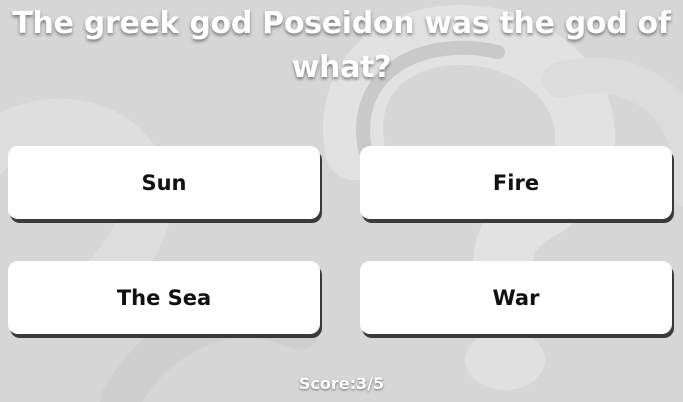 The image size is (683, 402). Describe the element at coordinates (164, 297) in the screenshot. I see `answer-button-the-sea: The Sea` at that location.